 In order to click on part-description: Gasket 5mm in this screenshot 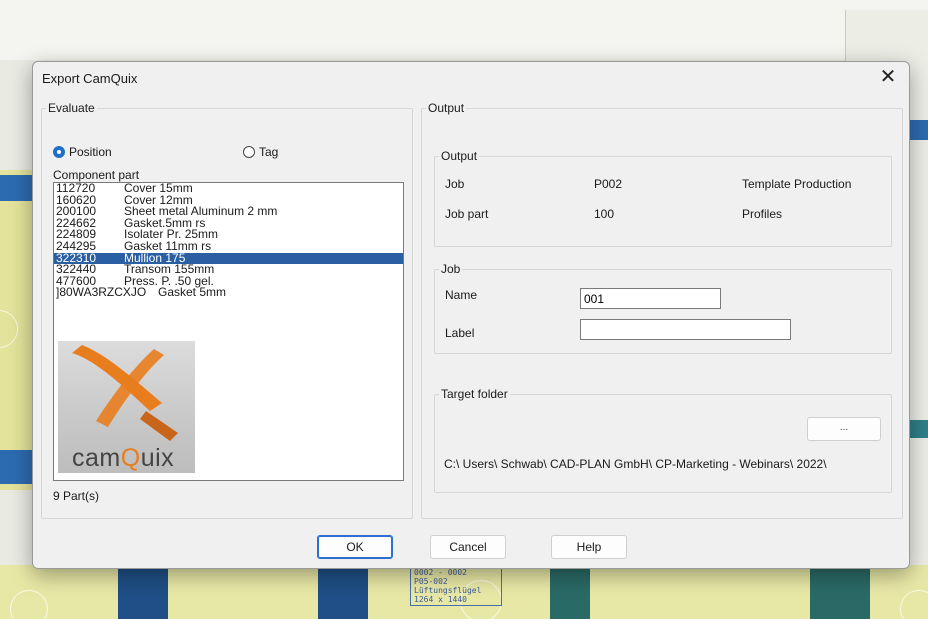, I will do `click(192, 292)`.